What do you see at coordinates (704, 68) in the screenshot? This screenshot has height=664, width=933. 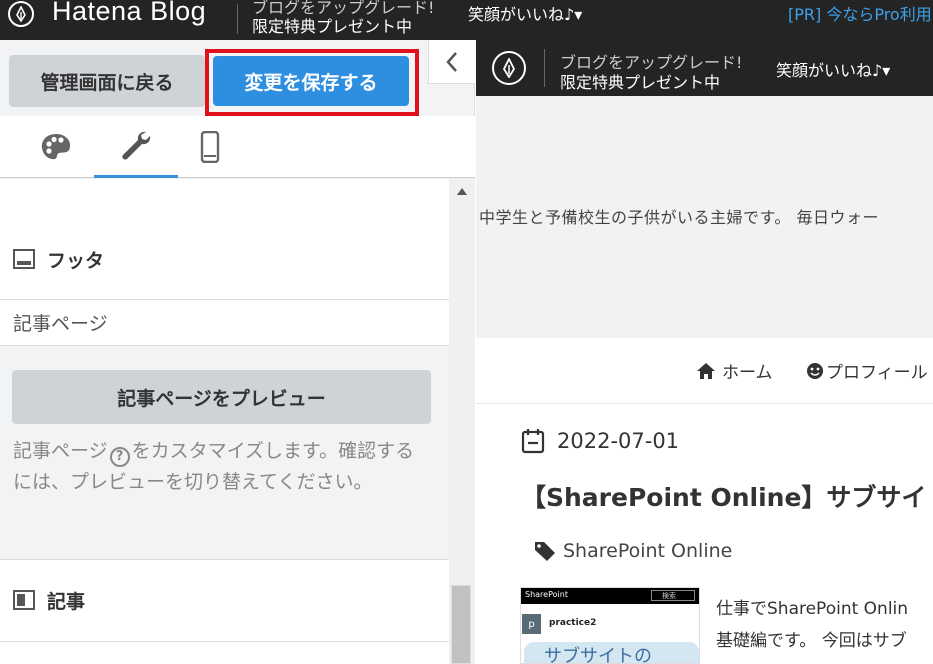 I see `preview-header: ブログをアップグレード! 限定特典プレゼント中 笑顔がいいね♪▾` at bounding box center [704, 68].